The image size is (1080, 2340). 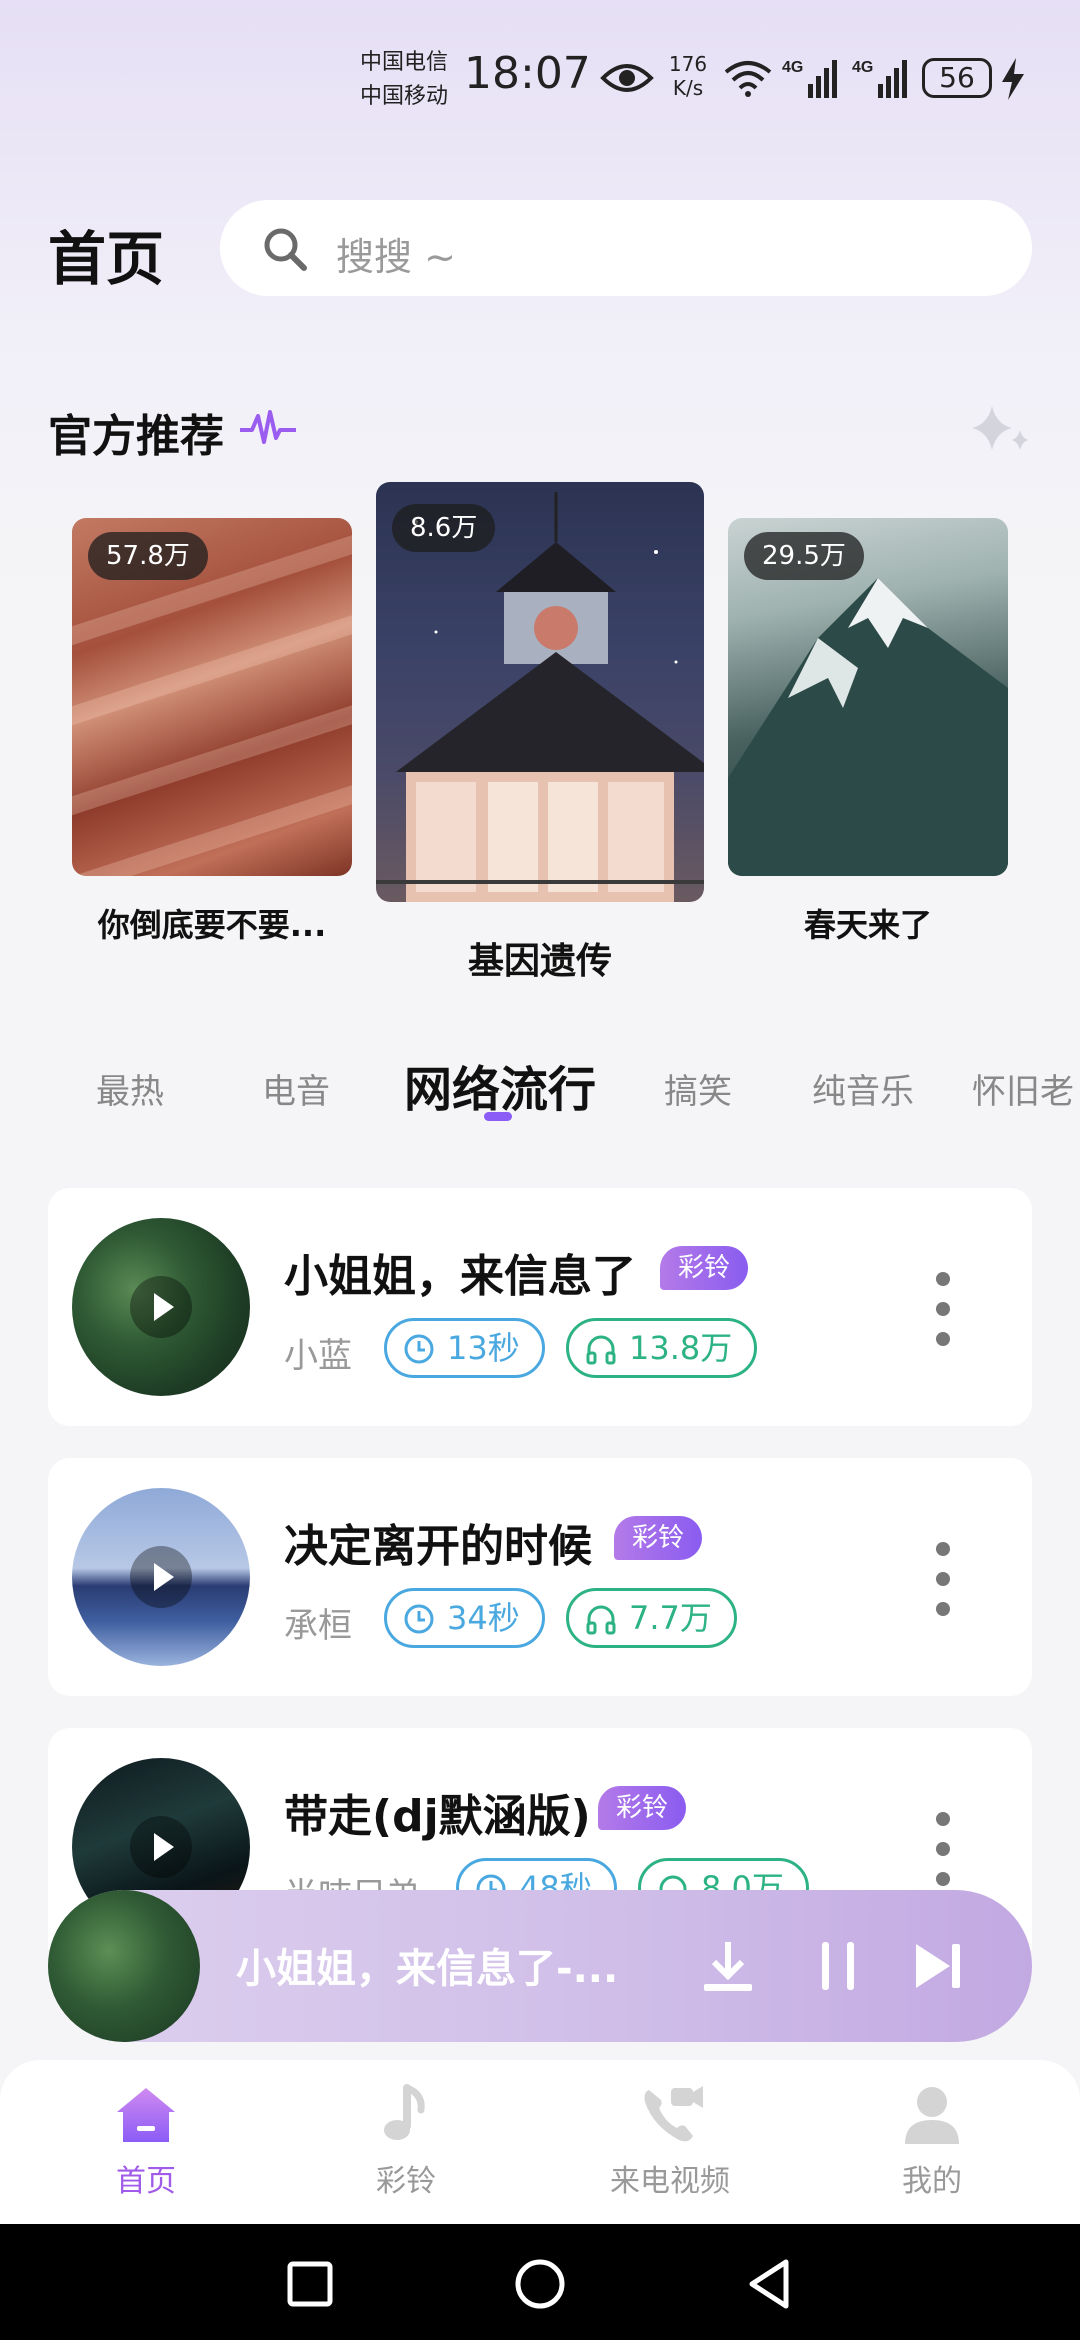 What do you see at coordinates (1001, 428) in the screenshot?
I see `sparkle-icon` at bounding box center [1001, 428].